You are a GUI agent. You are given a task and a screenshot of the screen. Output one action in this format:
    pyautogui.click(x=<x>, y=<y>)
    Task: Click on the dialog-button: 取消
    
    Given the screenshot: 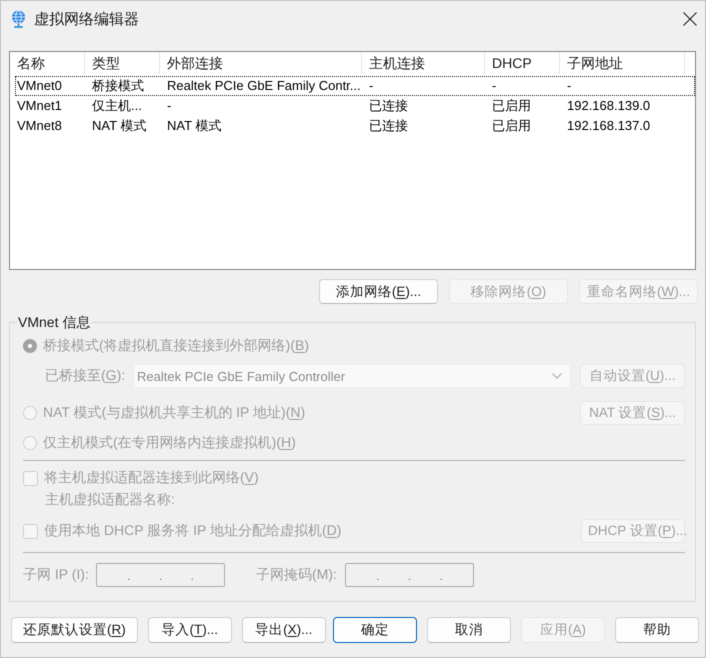 What is the action you would take?
    pyautogui.click(x=469, y=630)
    